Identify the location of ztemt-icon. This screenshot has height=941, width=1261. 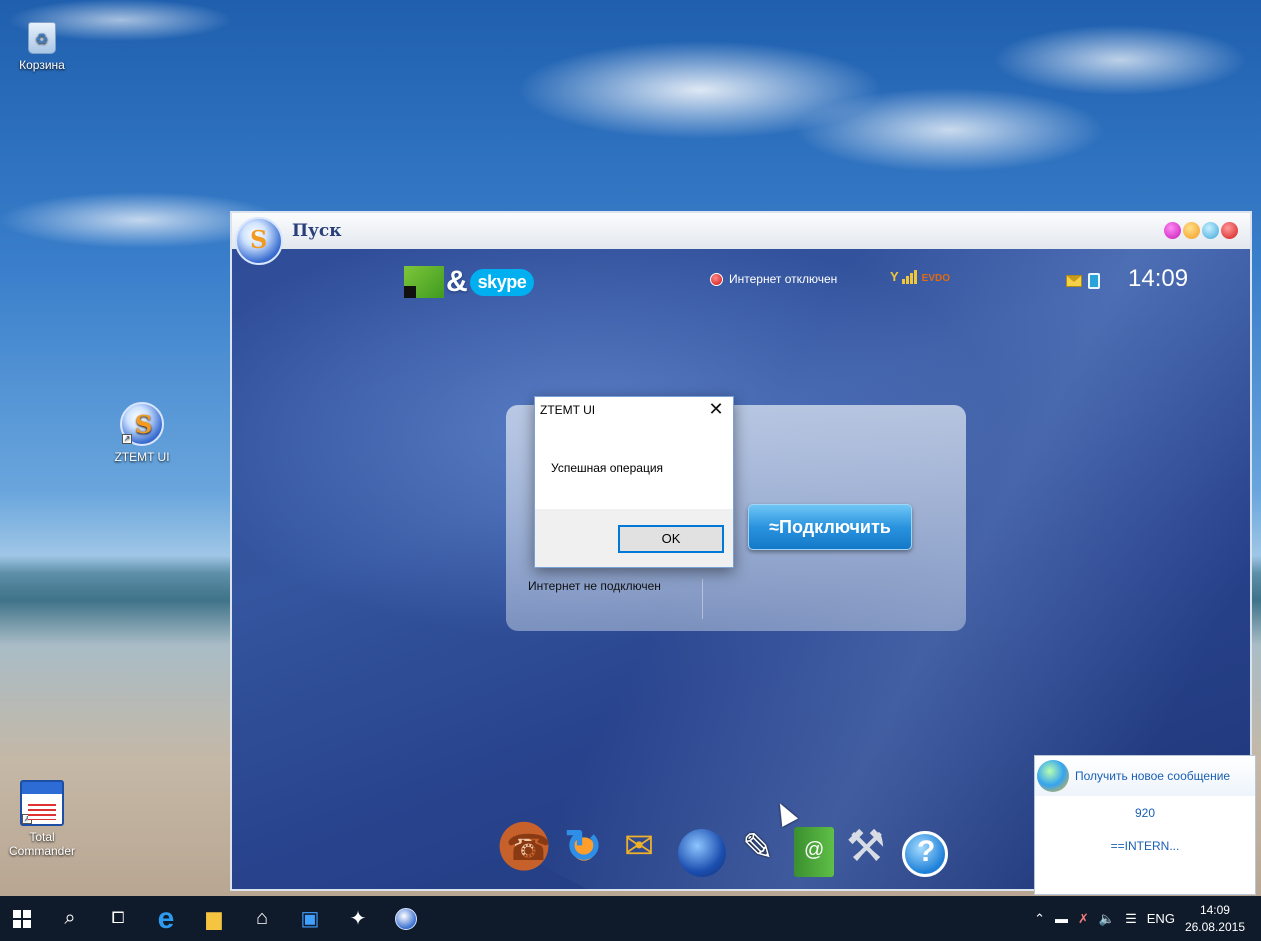
(406, 918).